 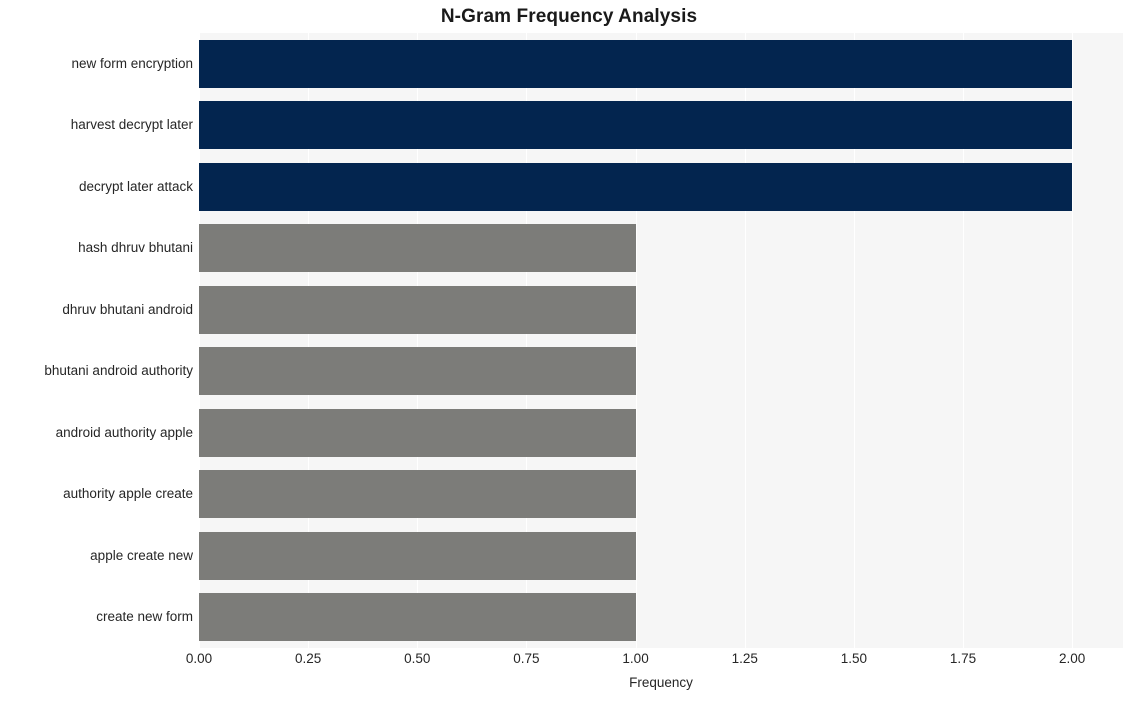 I want to click on x-axis-tick-label: 1.25, so click(x=744, y=658).